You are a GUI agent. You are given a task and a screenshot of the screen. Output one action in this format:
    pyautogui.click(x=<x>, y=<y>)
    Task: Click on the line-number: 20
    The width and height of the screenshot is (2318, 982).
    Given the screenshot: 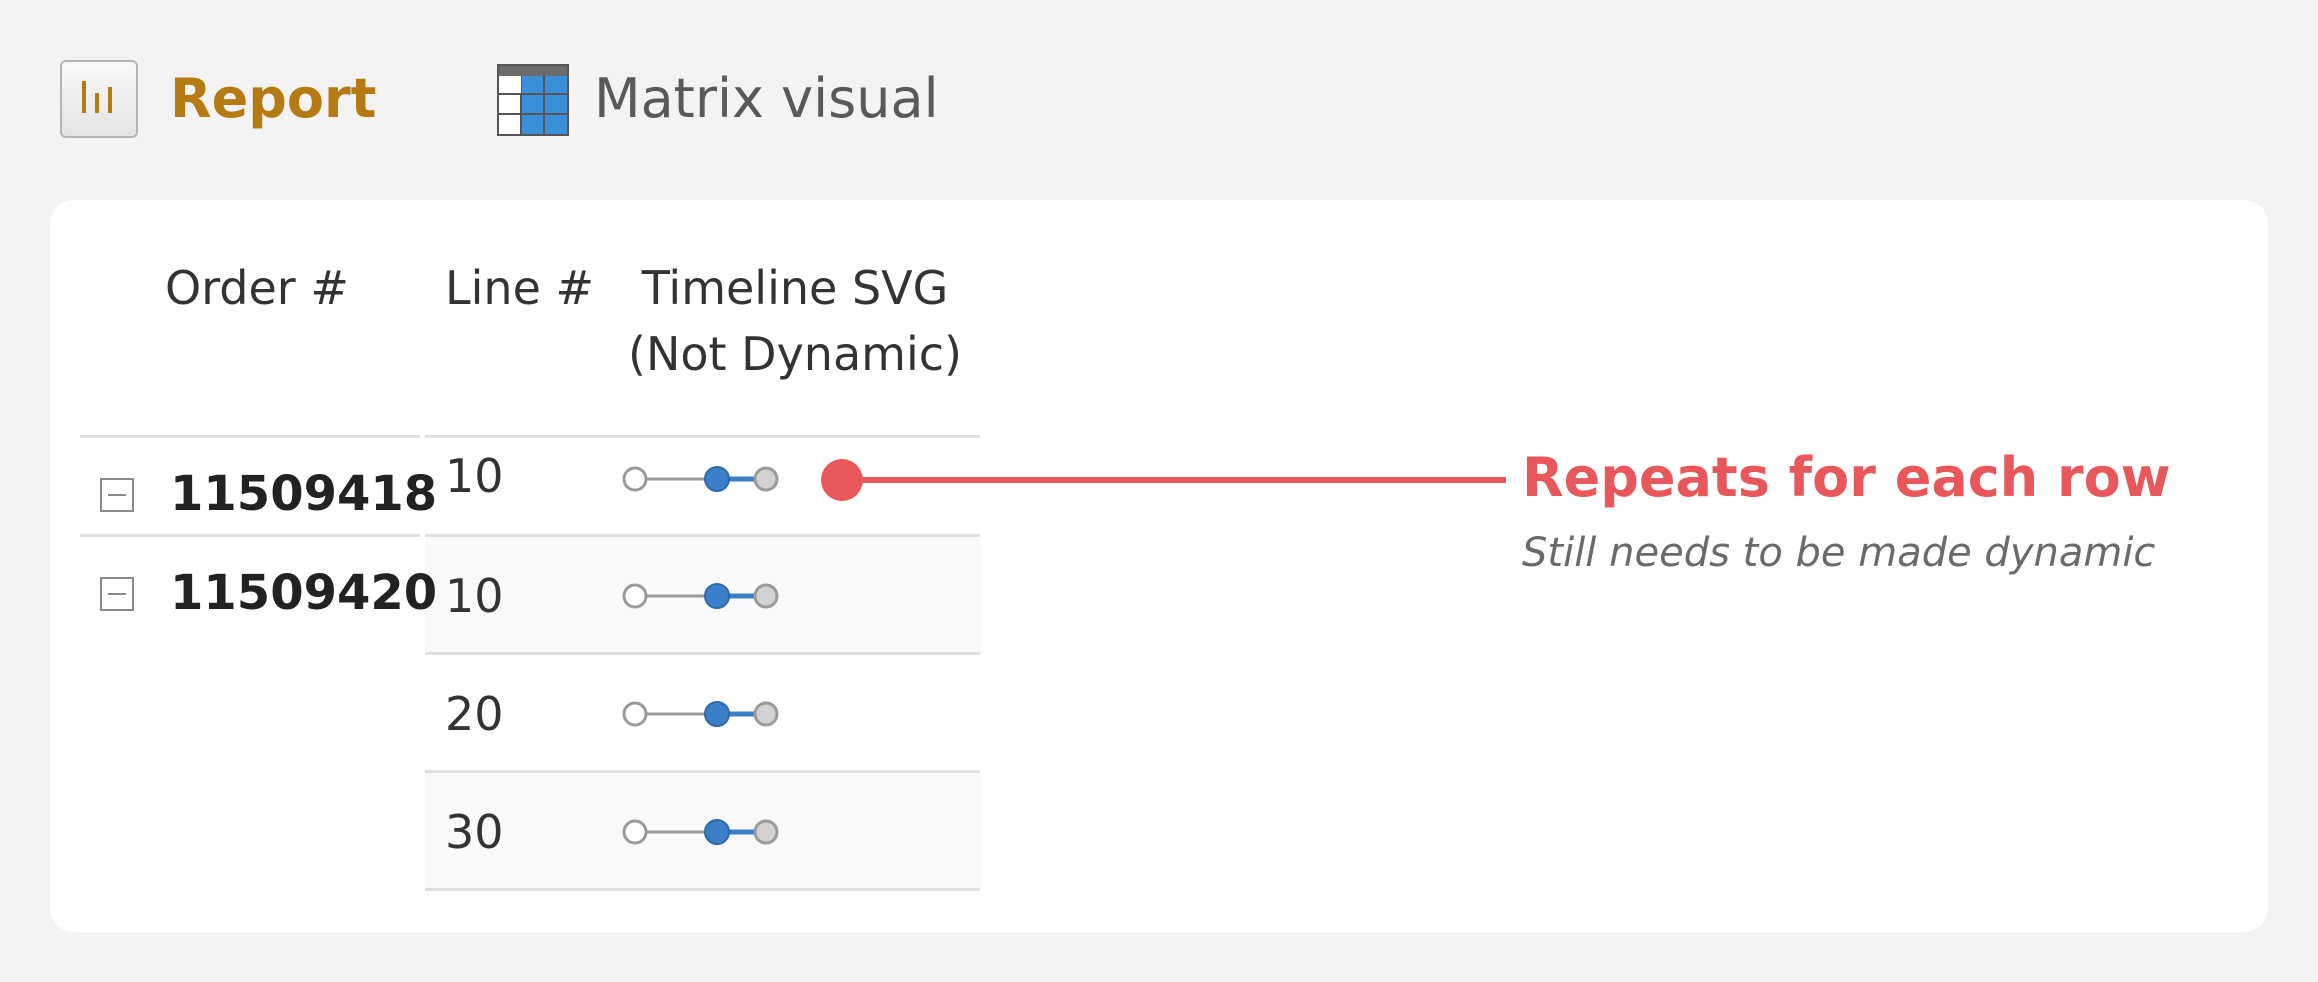 What is the action you would take?
    pyautogui.click(x=474, y=714)
    